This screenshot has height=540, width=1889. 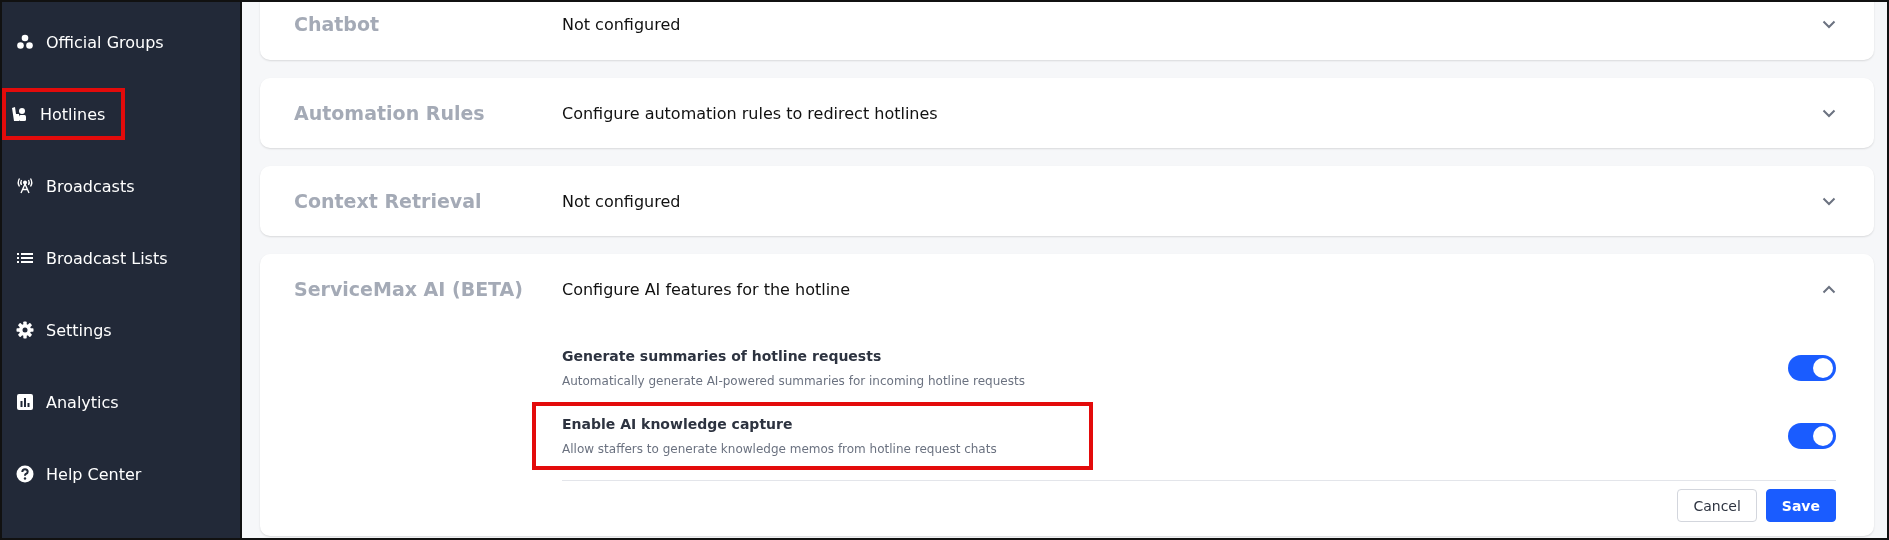 I want to click on sidebar-item: Official Groups, so click(x=93, y=42).